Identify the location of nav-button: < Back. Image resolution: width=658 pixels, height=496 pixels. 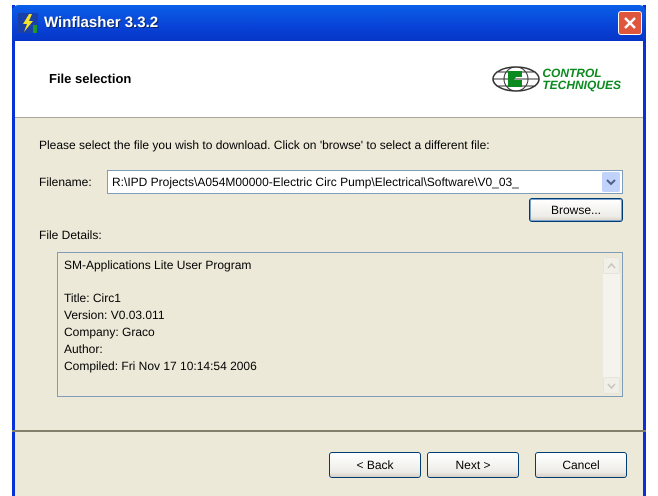
(375, 465).